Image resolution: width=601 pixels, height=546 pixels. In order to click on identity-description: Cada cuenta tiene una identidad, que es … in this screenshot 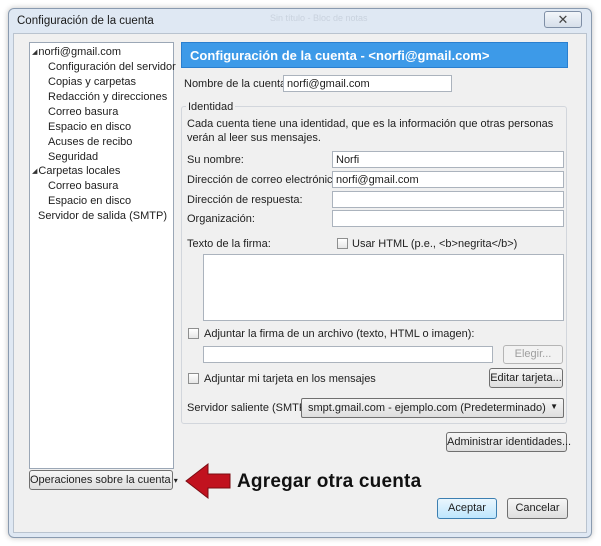, I will do `click(370, 131)`.